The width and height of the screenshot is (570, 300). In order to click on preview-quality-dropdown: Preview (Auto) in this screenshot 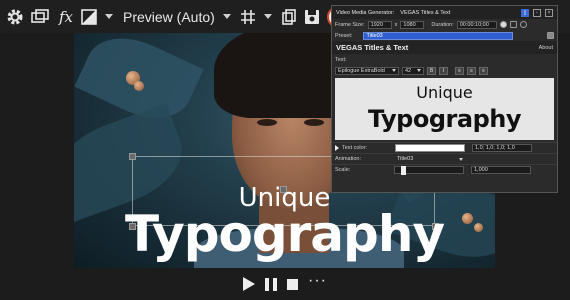, I will do `click(169, 16)`.